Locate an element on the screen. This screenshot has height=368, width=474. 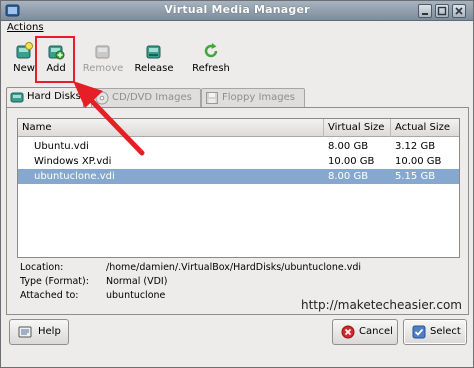
location-label: Location: is located at coordinates (42, 267).